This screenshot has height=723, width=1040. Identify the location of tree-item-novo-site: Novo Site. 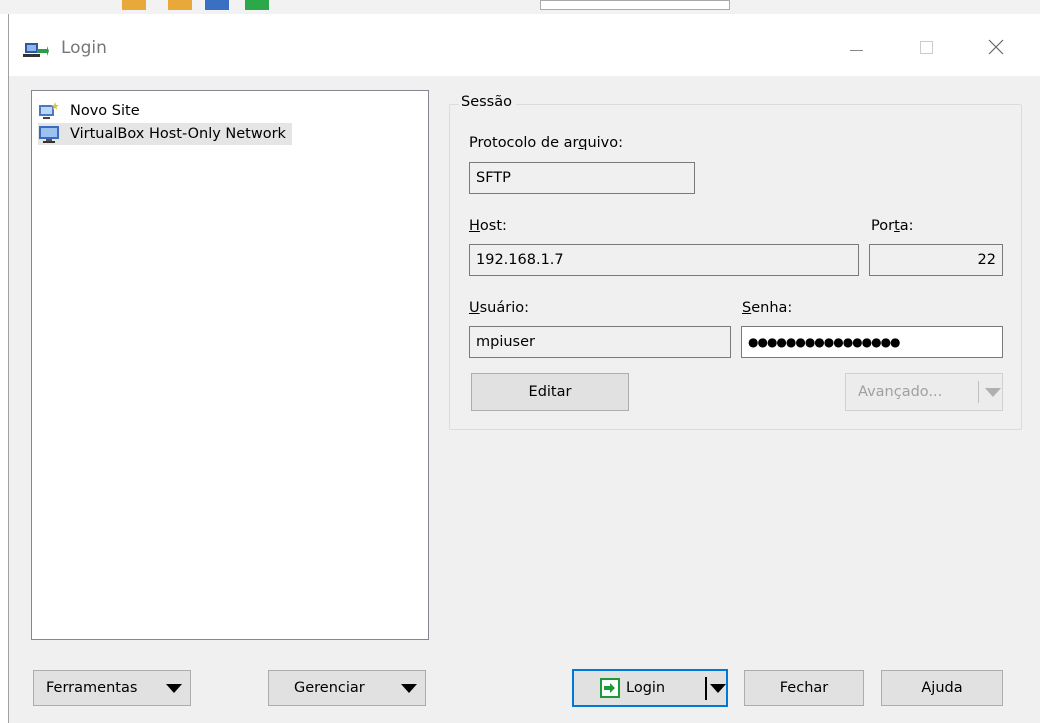
(92, 111).